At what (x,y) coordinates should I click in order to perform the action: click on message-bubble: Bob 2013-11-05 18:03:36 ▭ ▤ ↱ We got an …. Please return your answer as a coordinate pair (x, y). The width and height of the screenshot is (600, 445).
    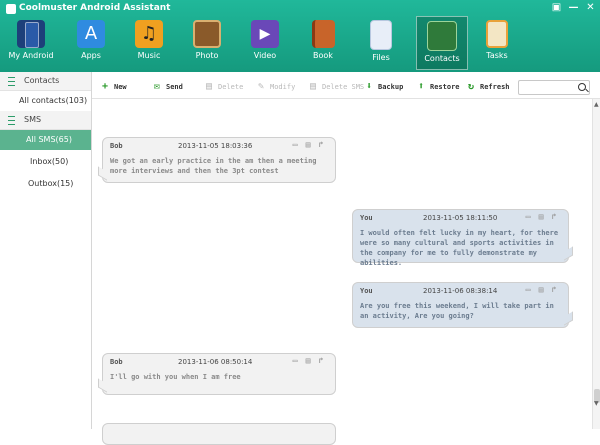
    Looking at the image, I should click on (217, 160).